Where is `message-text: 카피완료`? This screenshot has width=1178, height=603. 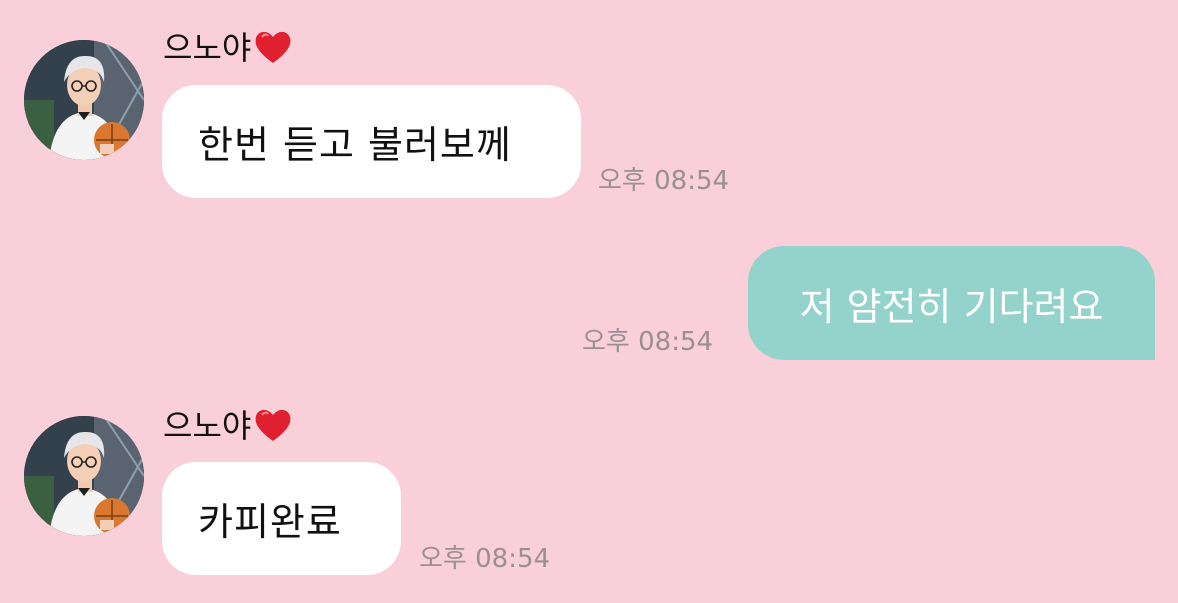 message-text: 카피완료 is located at coordinates (270, 522).